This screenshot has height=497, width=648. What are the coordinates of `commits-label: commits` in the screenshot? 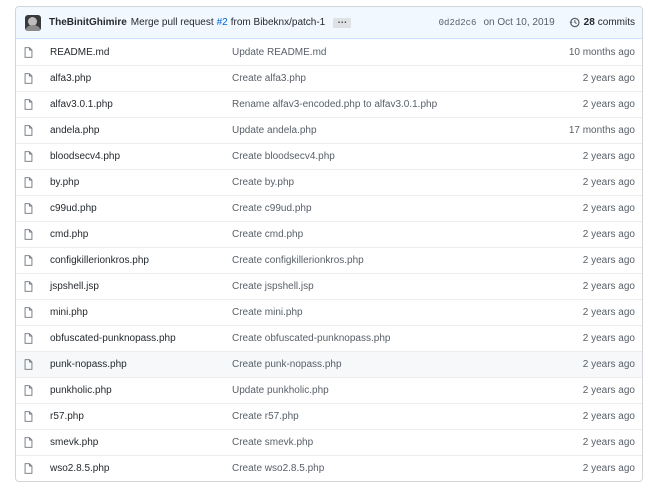 It's located at (616, 22).